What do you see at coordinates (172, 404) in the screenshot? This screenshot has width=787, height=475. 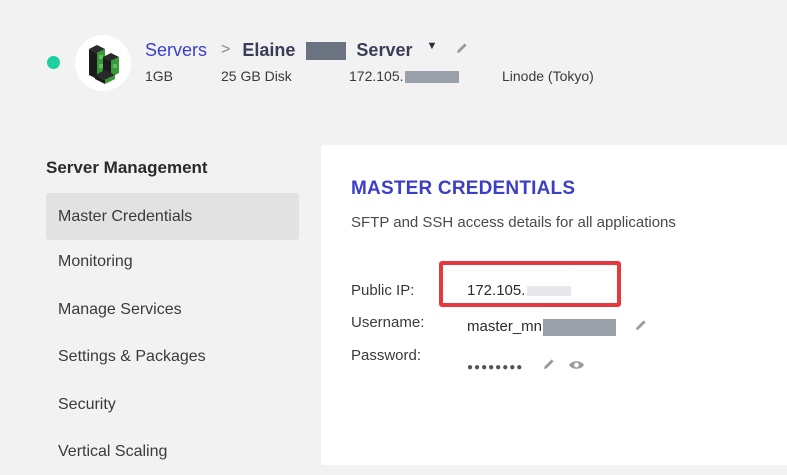 I see `sidebar-item-security: Security` at bounding box center [172, 404].